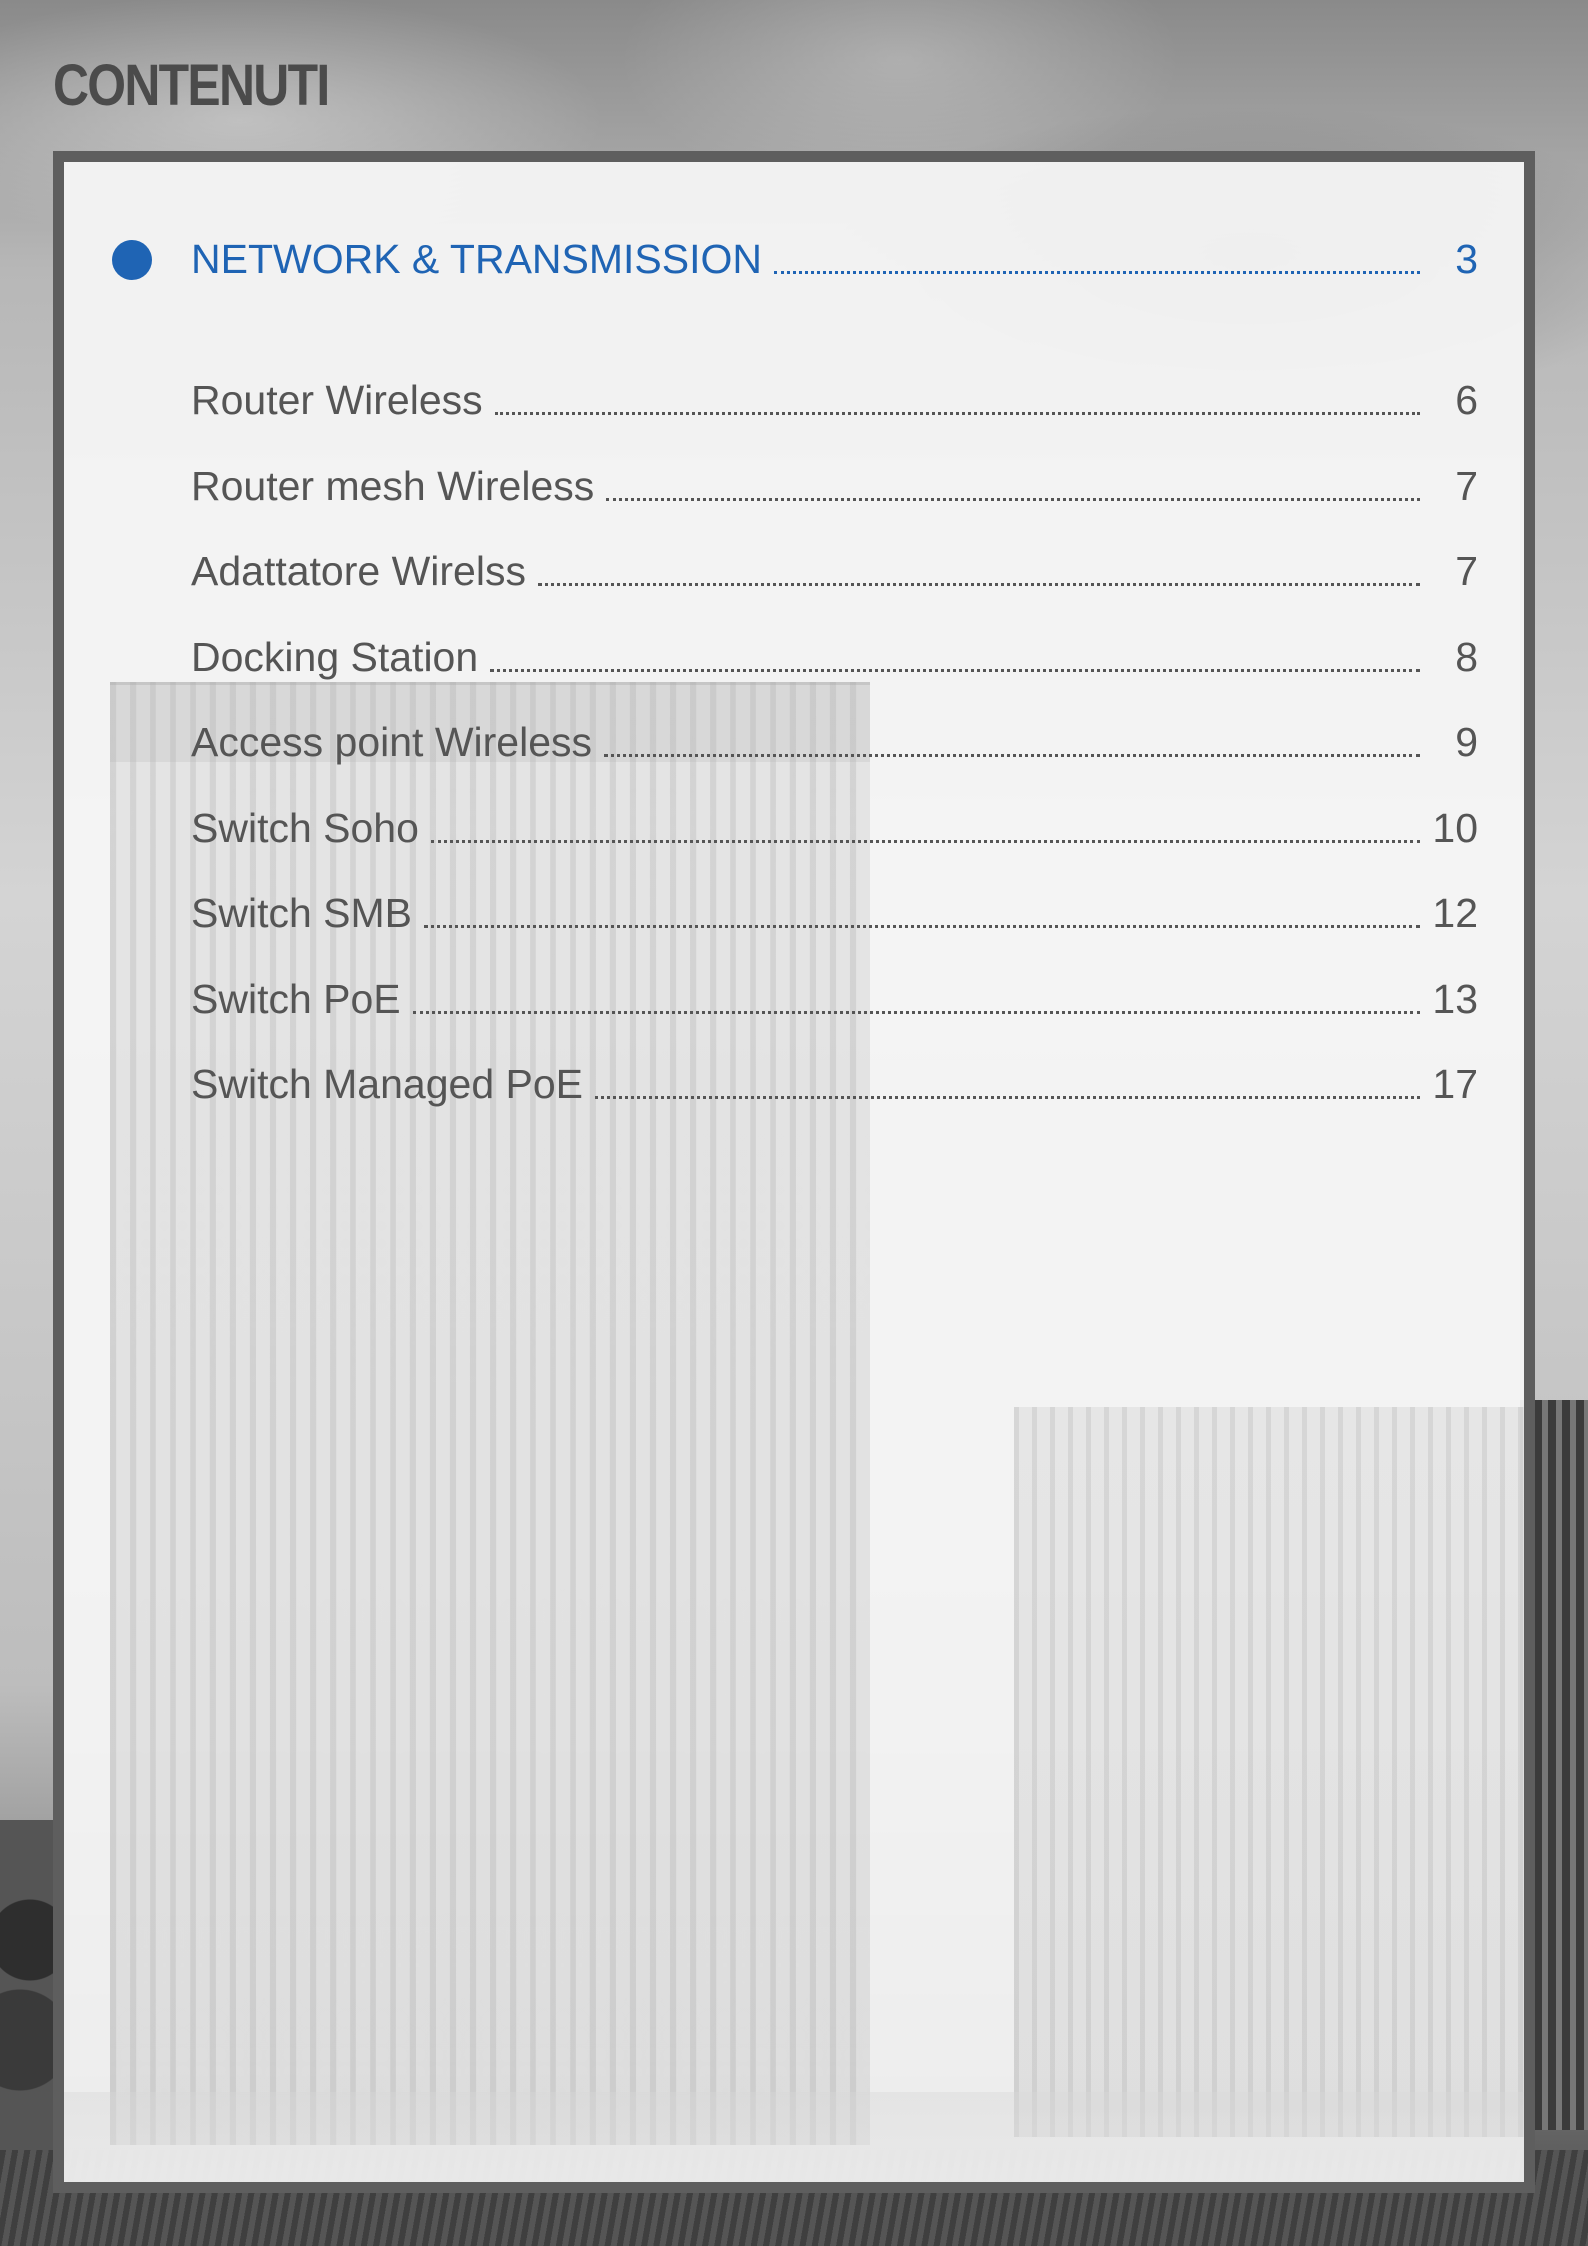 This screenshot has height=2246, width=1588. What do you see at coordinates (834, 1004) in the screenshot?
I see `toc-entry: Switch PoE 13` at bounding box center [834, 1004].